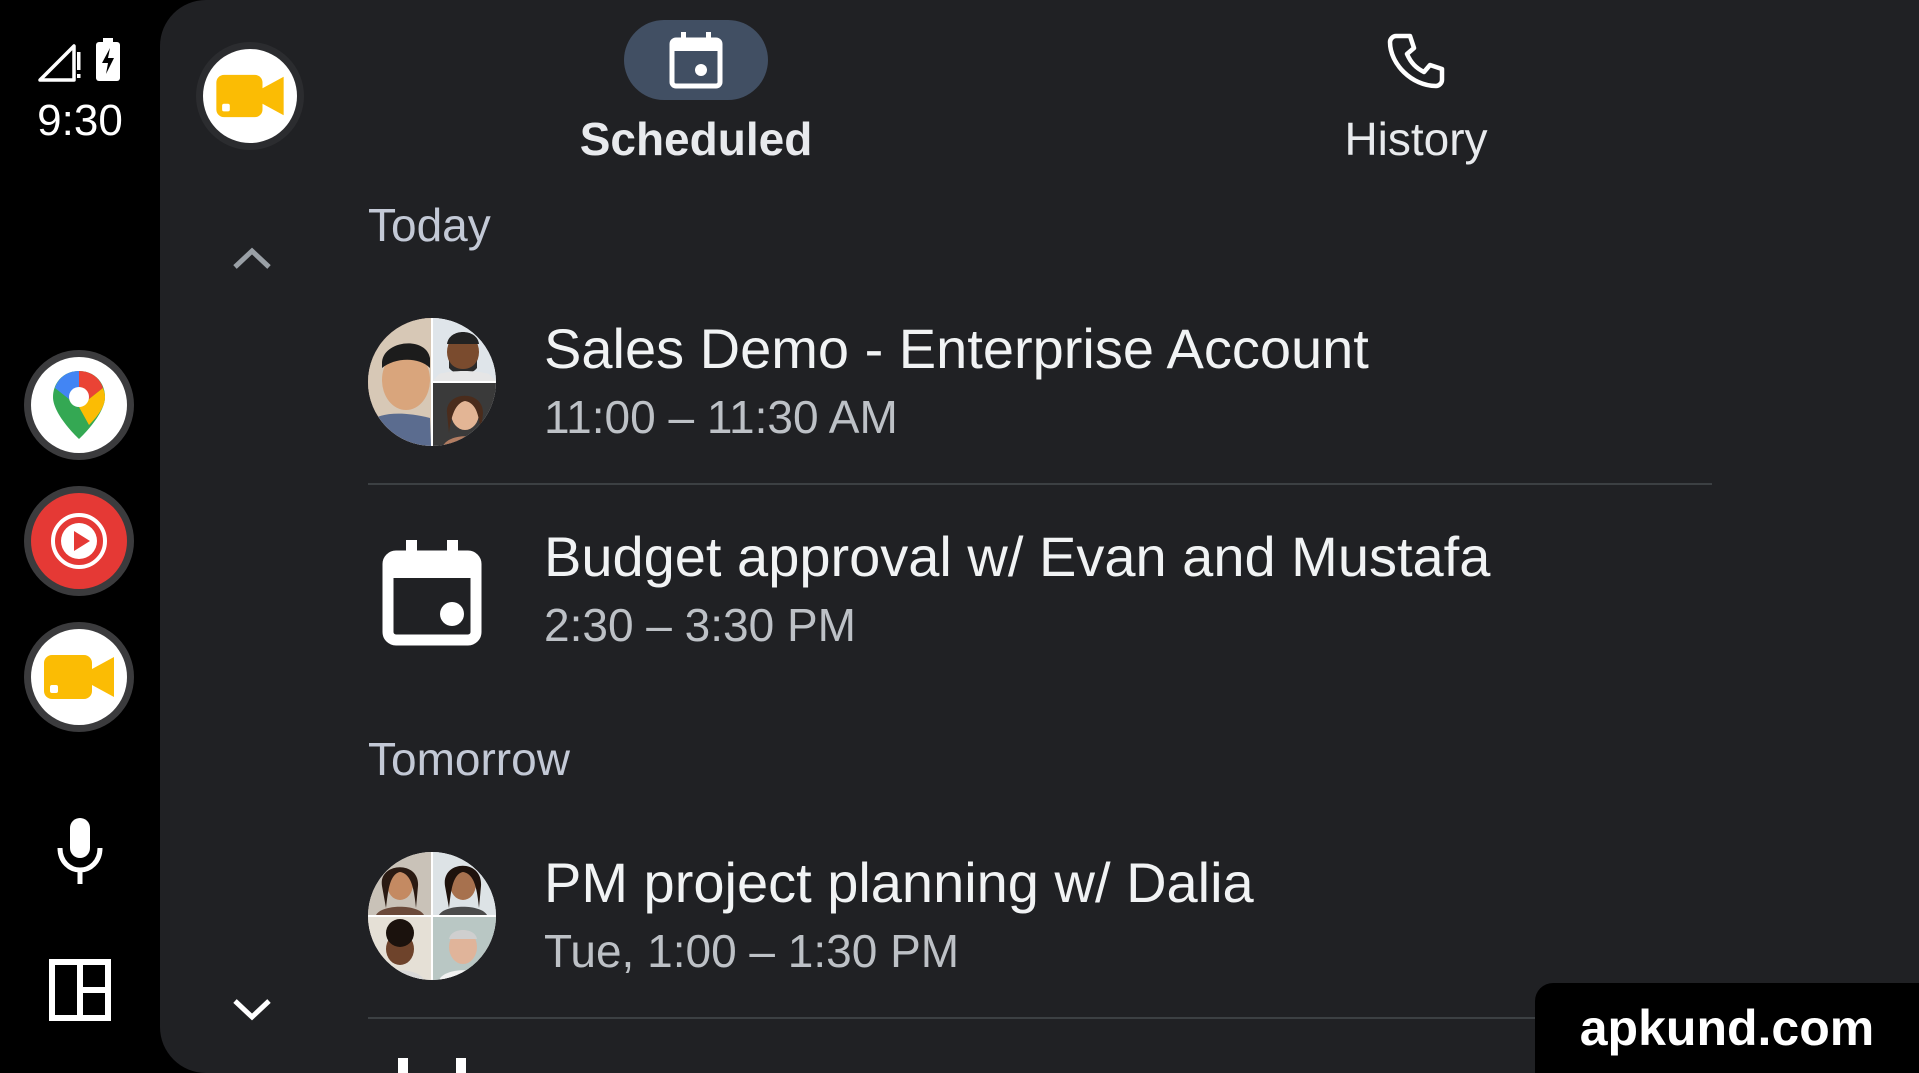  I want to click on microphone-icon, so click(80, 851).